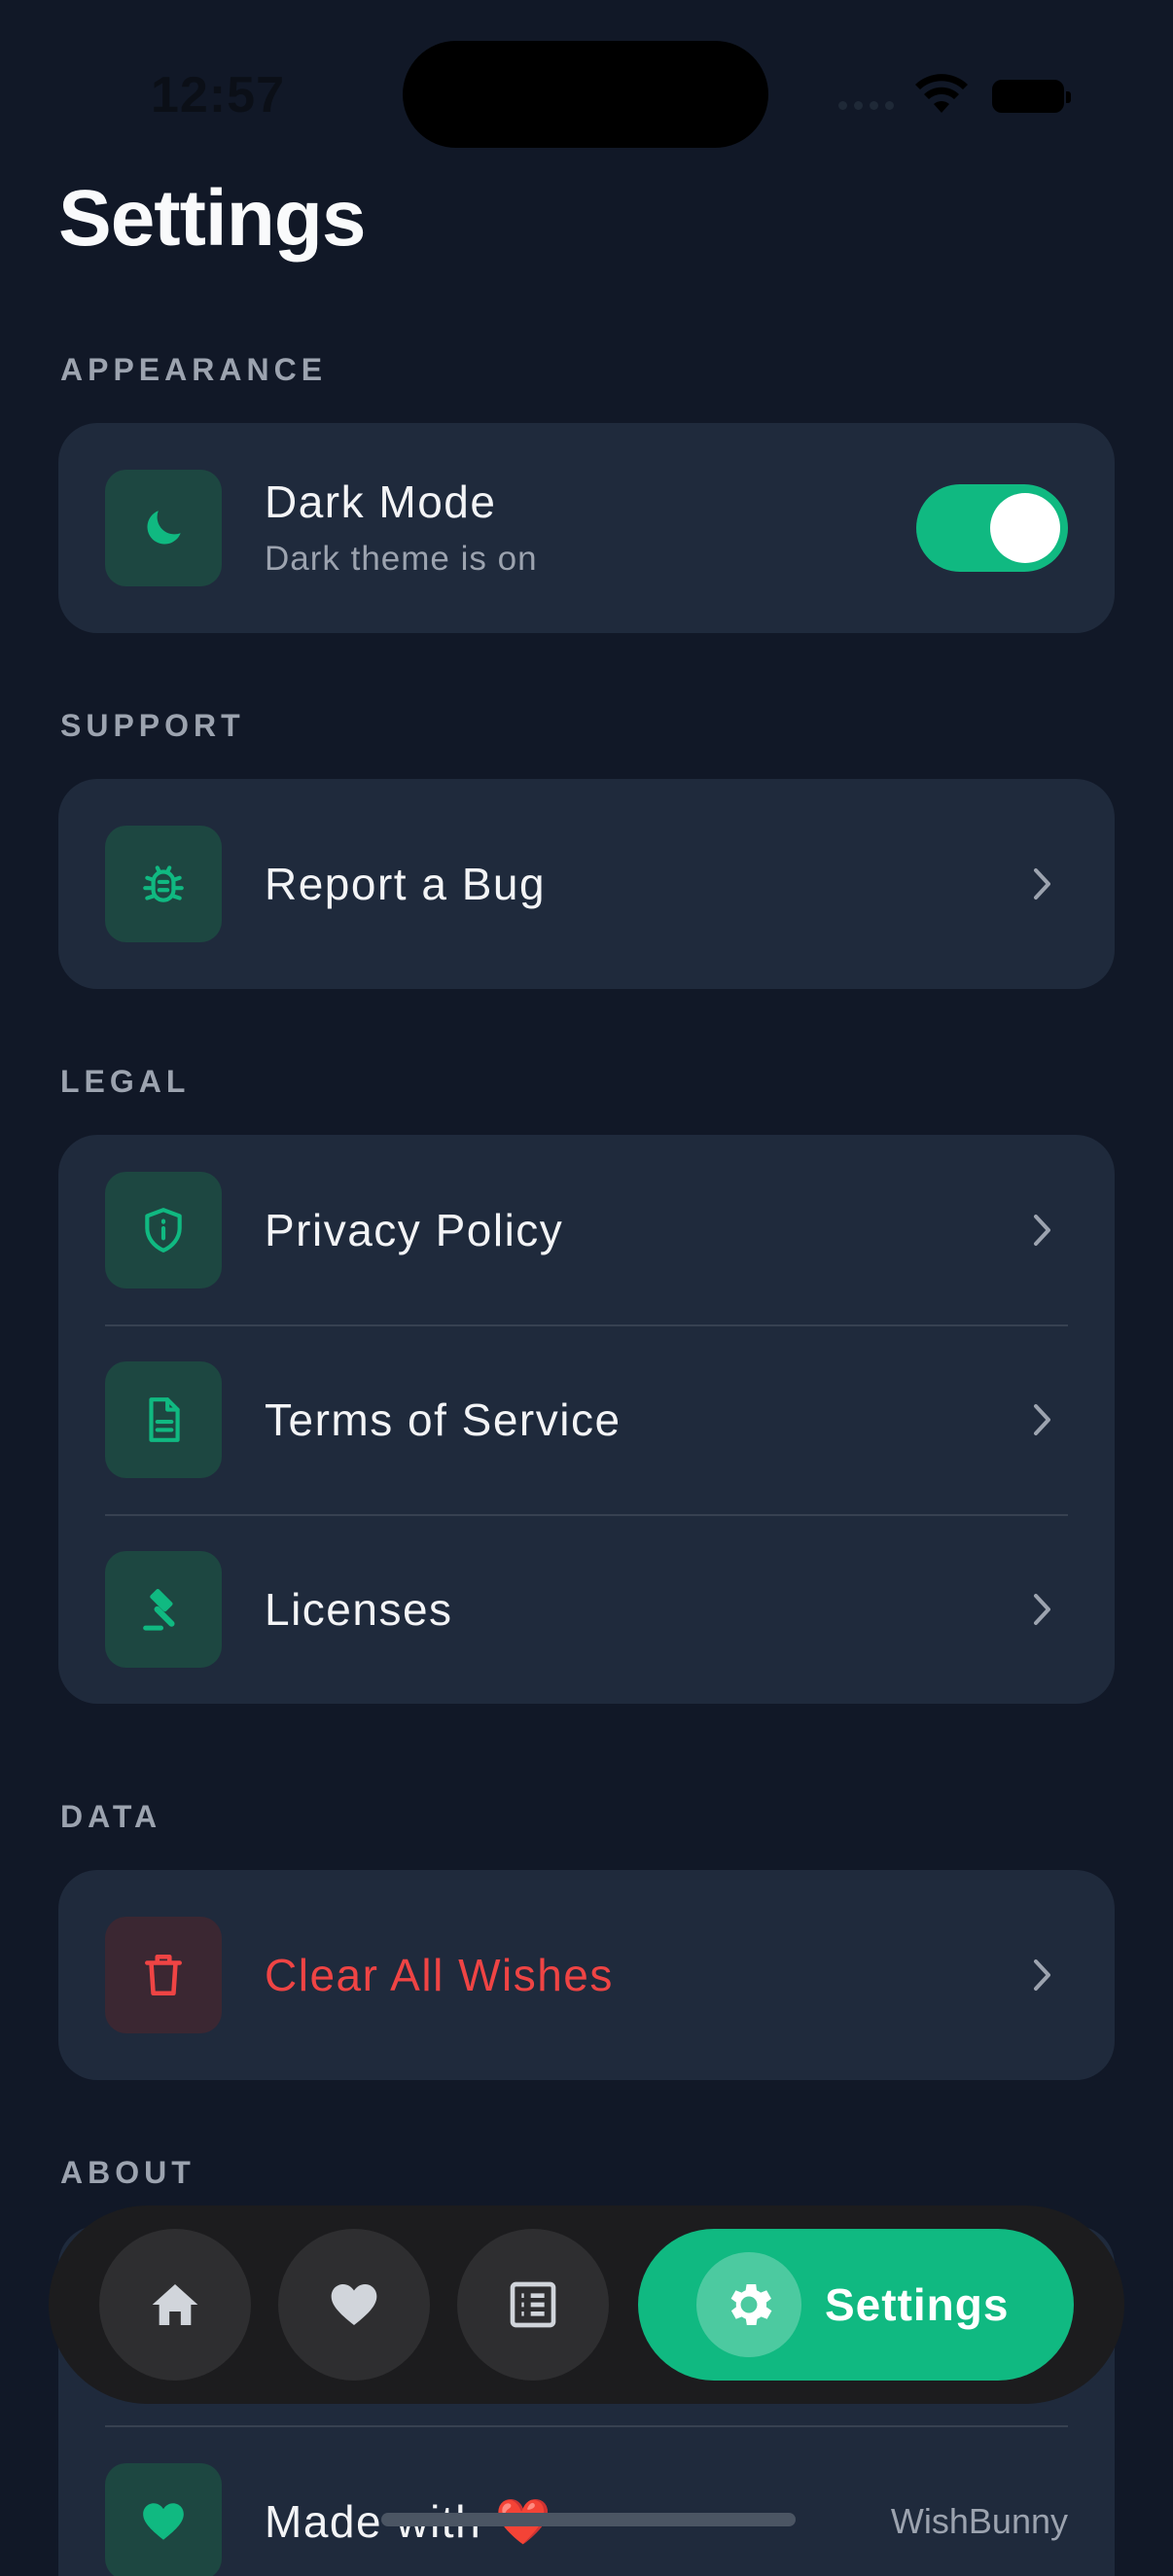 This screenshot has height=2576, width=1173. Describe the element at coordinates (163, 884) in the screenshot. I see `bug-icon` at that location.